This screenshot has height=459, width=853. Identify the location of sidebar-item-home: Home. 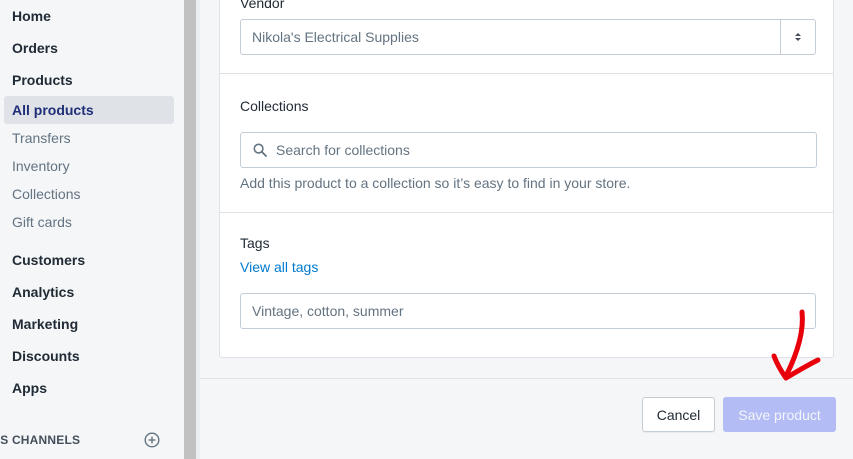
(89, 16).